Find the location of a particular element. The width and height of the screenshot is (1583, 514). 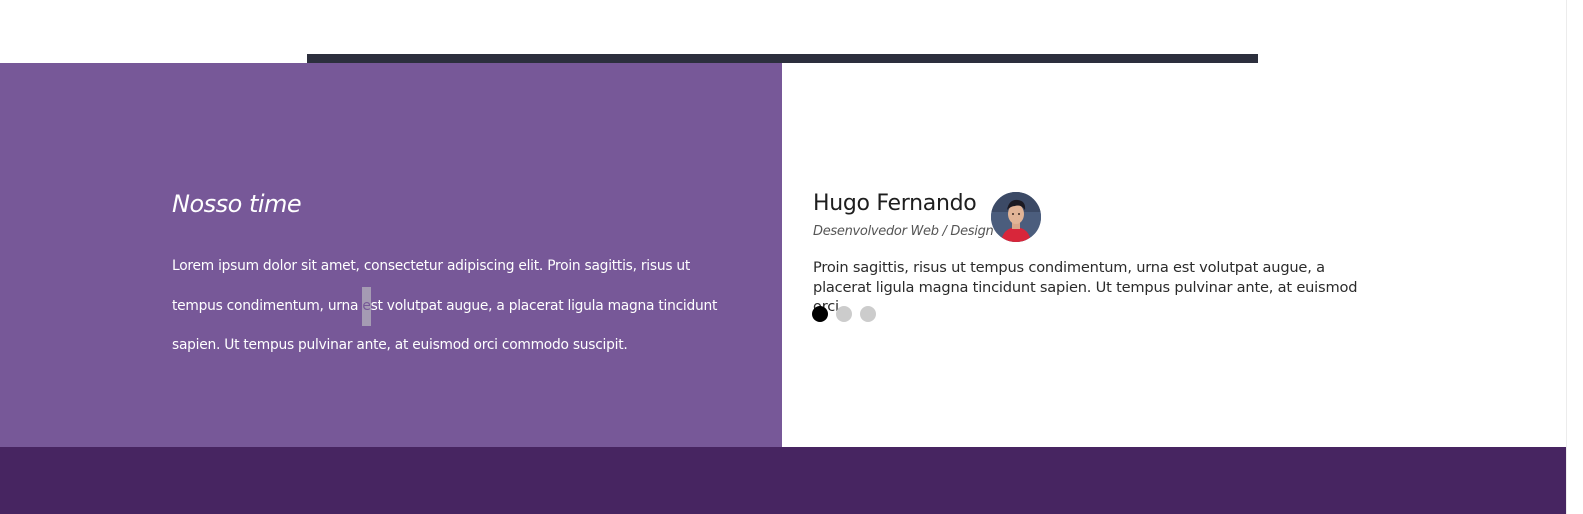

member-name: Hugo Fernando is located at coordinates (895, 203).